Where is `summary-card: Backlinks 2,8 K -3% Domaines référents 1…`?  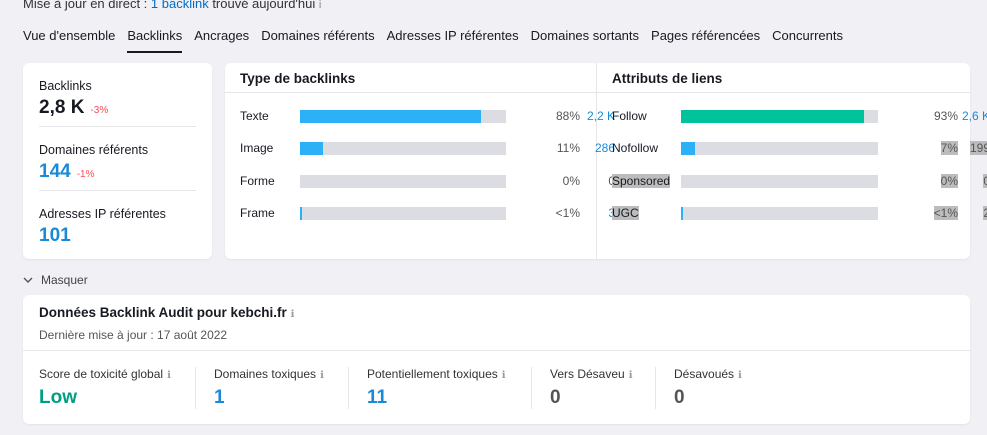 summary-card: Backlinks 2,8 K -3% Domaines référents 1… is located at coordinates (117, 161).